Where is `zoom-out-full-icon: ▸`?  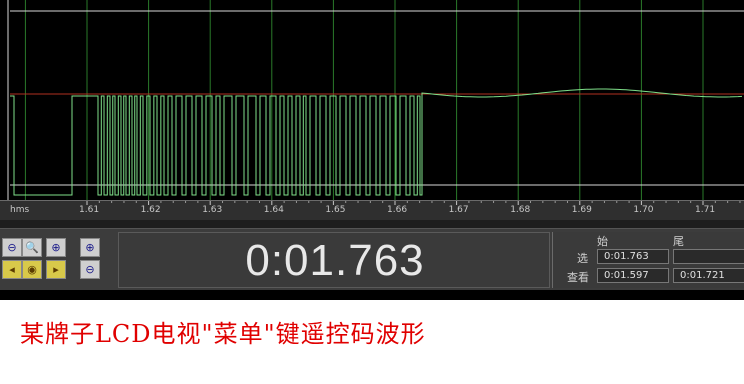
zoom-out-full-icon: ▸ is located at coordinates (56, 269).